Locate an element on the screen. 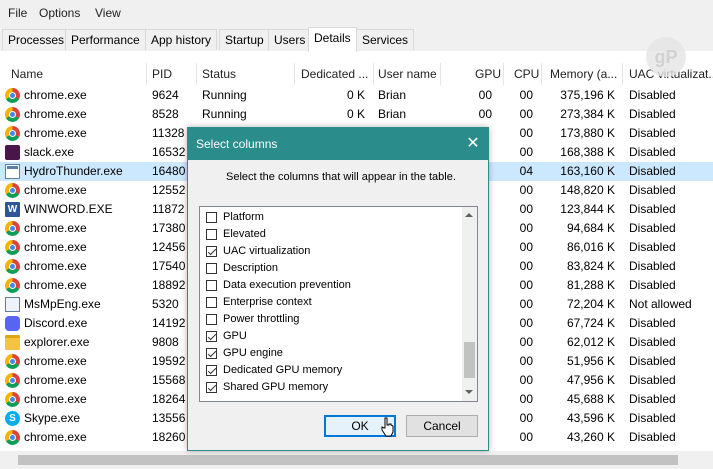  tab-users: Users is located at coordinates (290, 39).